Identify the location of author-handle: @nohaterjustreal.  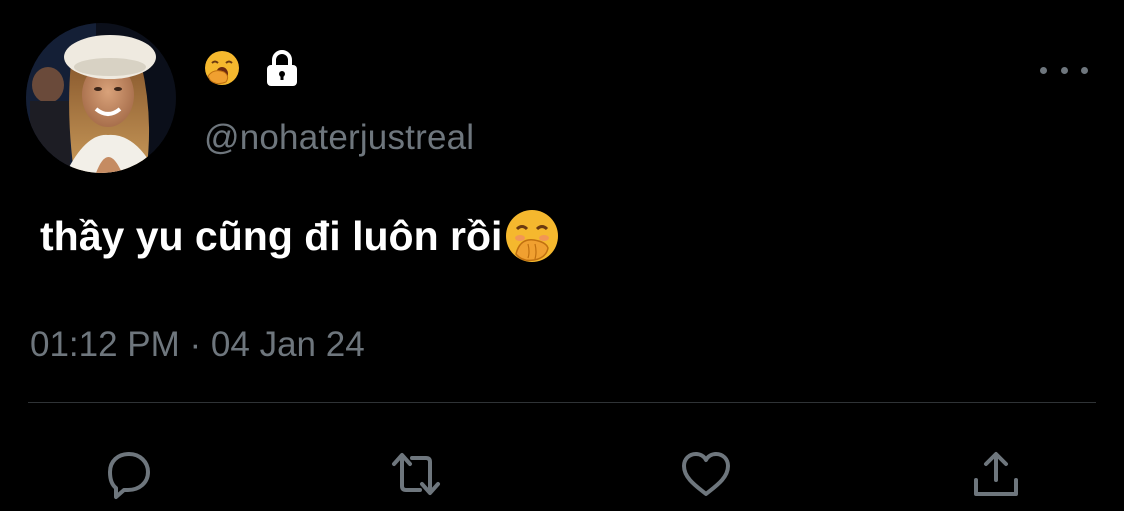
(339, 138).